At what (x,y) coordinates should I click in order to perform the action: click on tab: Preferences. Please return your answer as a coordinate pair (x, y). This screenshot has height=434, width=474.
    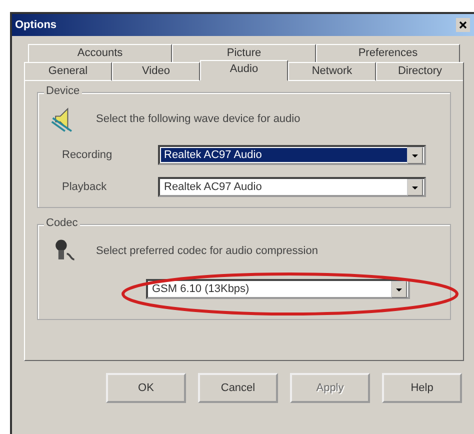
    Looking at the image, I should click on (388, 53).